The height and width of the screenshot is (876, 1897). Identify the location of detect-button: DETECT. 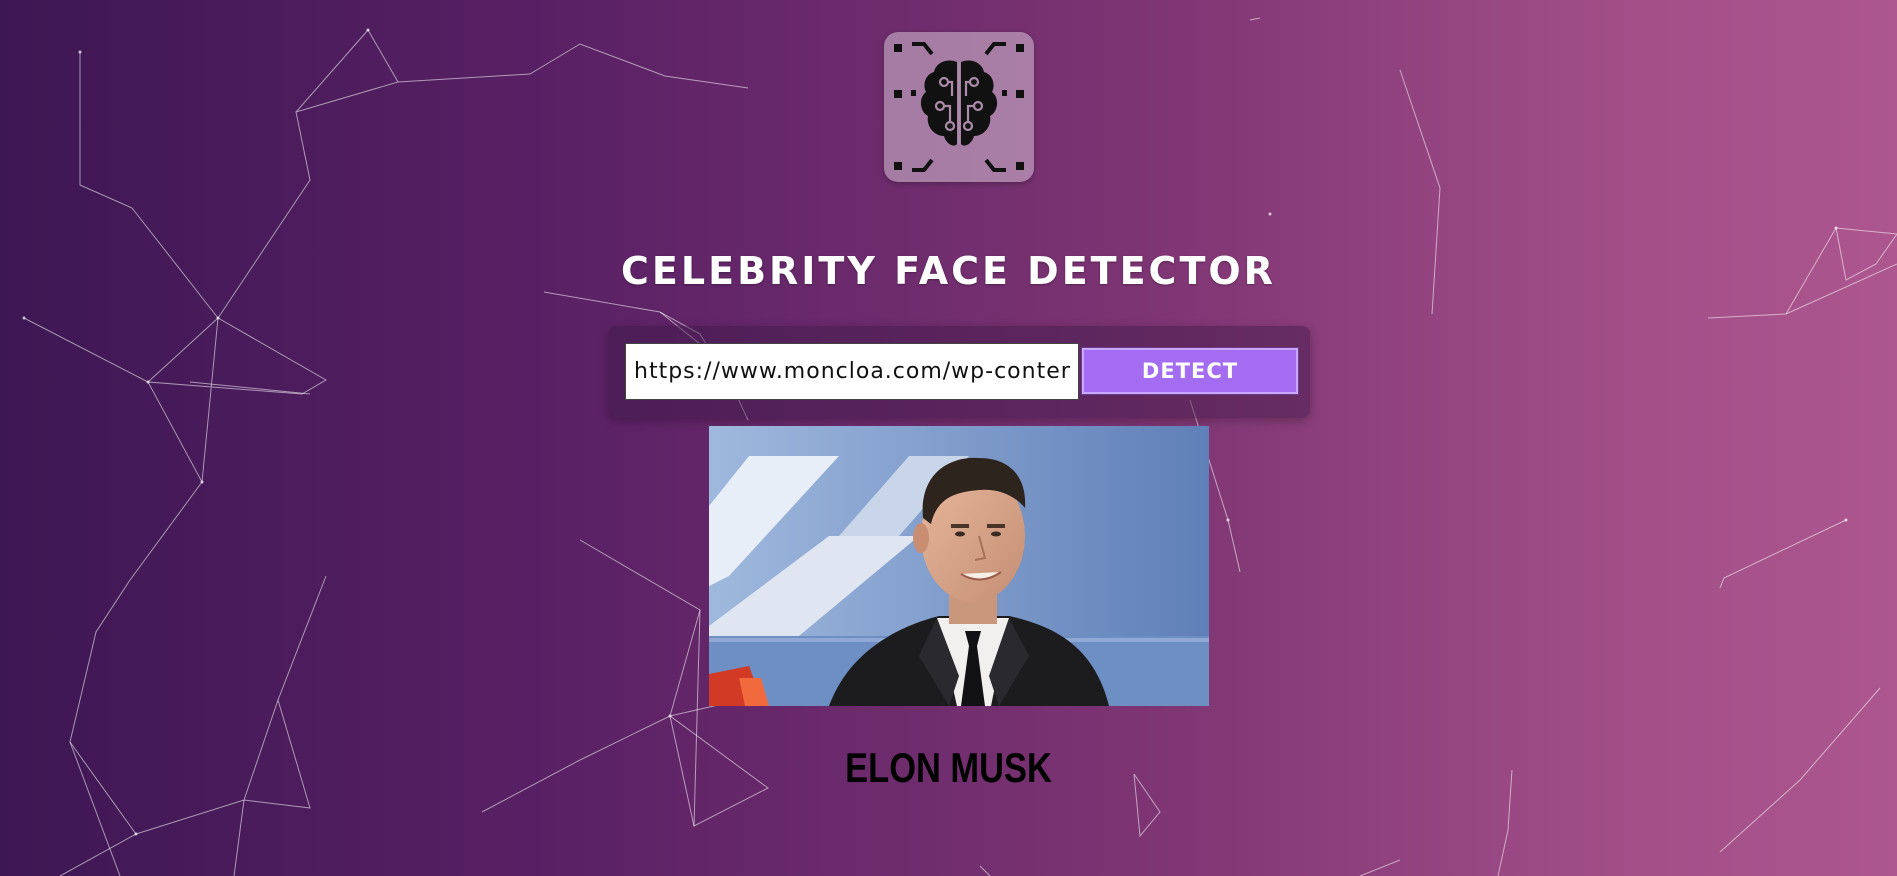
(1190, 371).